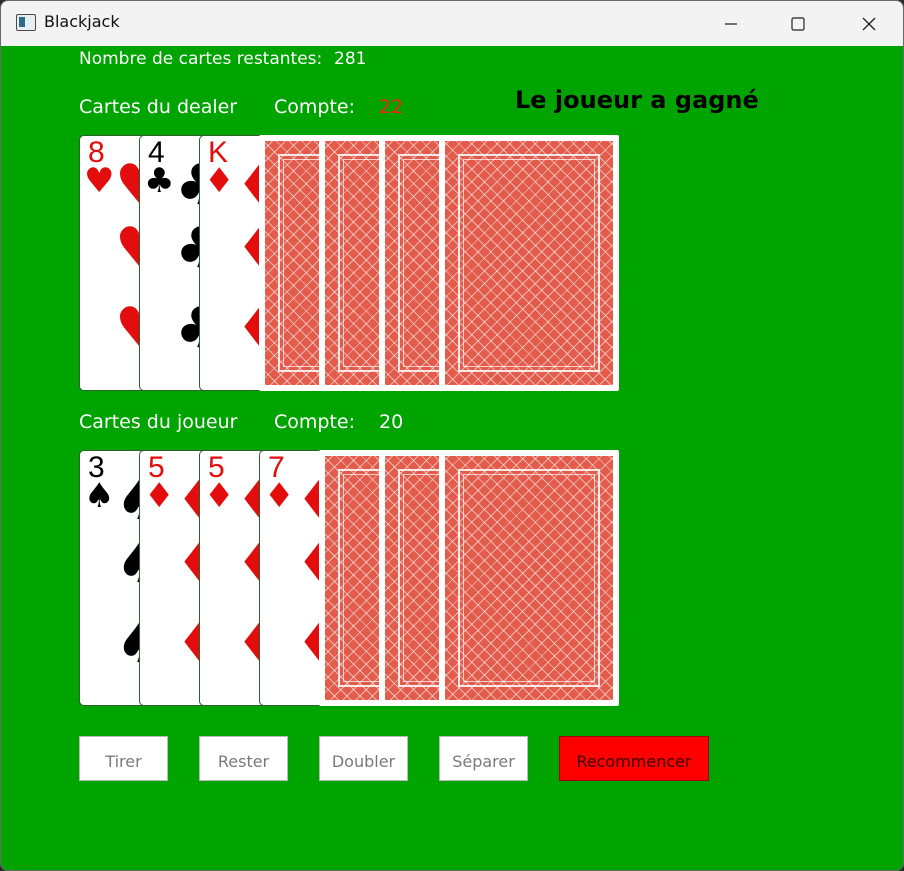 The image size is (904, 871). What do you see at coordinates (350, 59) in the screenshot?
I see `remaining-cards-value: 281` at bounding box center [350, 59].